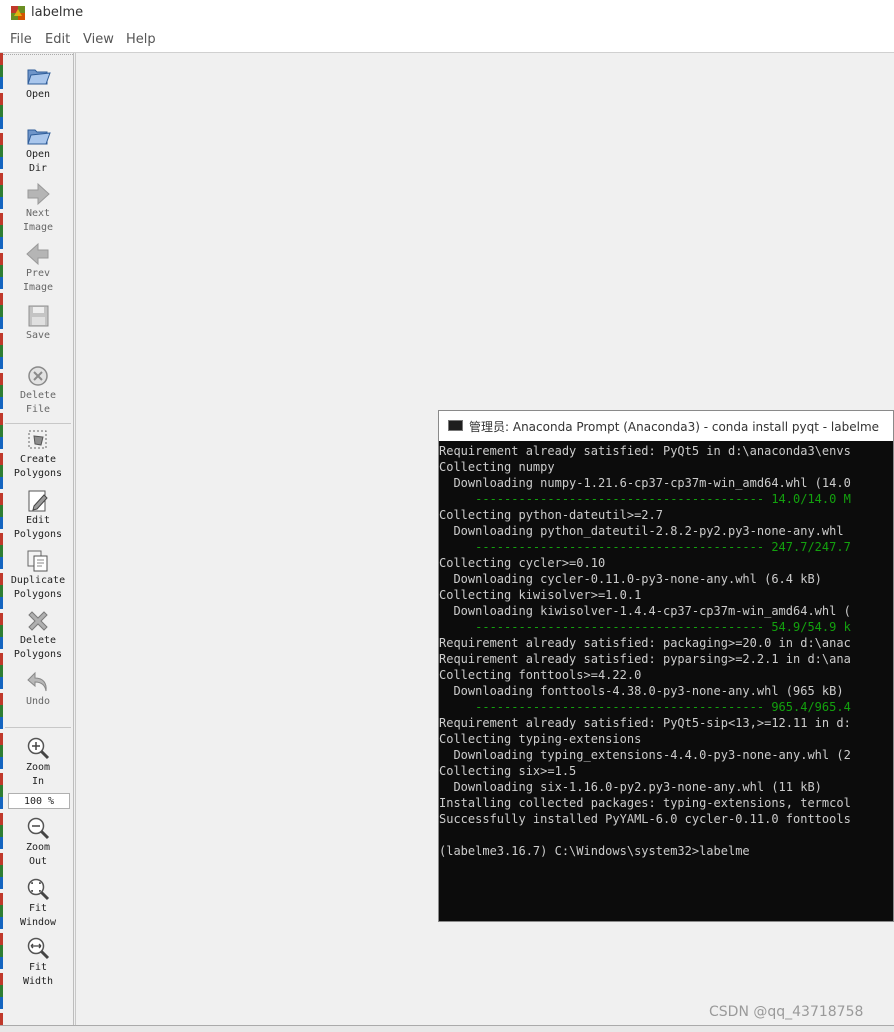  I want to click on terminal-line: Collecting python-dateutil>=2.7, so click(551, 515).